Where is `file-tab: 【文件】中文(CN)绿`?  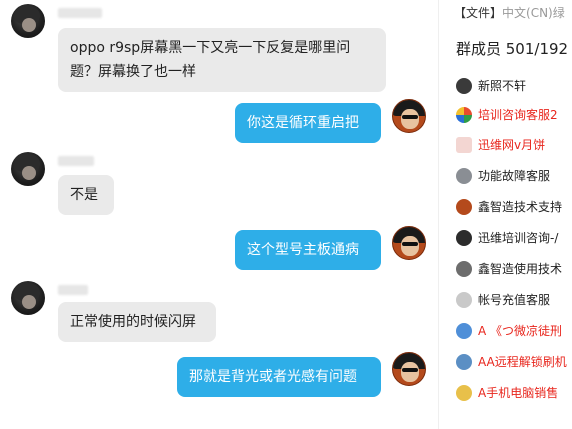 file-tab: 【文件】中文(CN)绿 is located at coordinates (509, 12).